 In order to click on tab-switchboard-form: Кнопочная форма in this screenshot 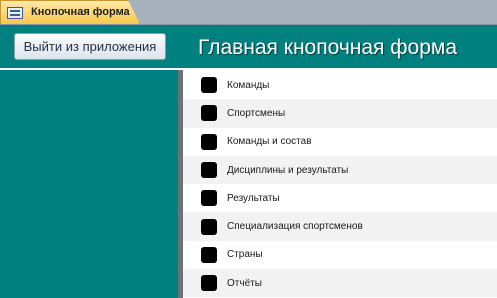, I will do `click(70, 12)`.